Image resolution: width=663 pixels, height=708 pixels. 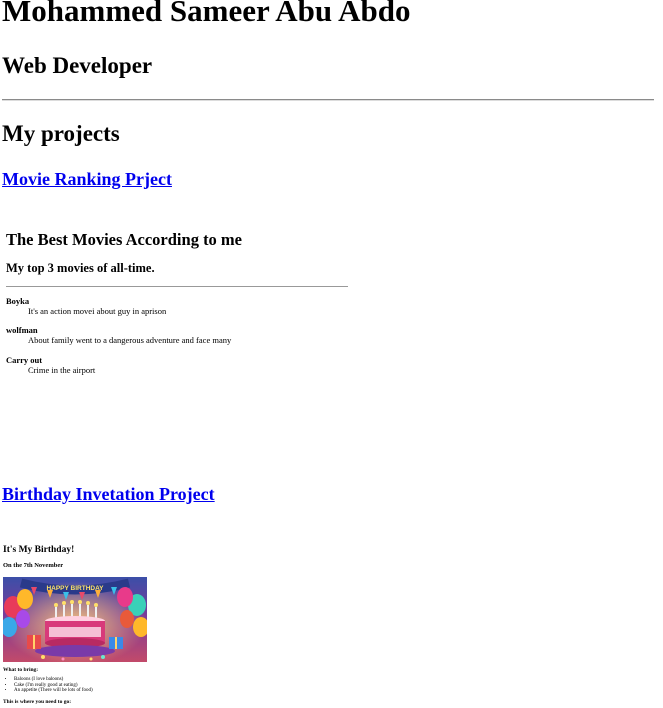 I want to click on movie-name: wolfman, so click(x=22, y=330).